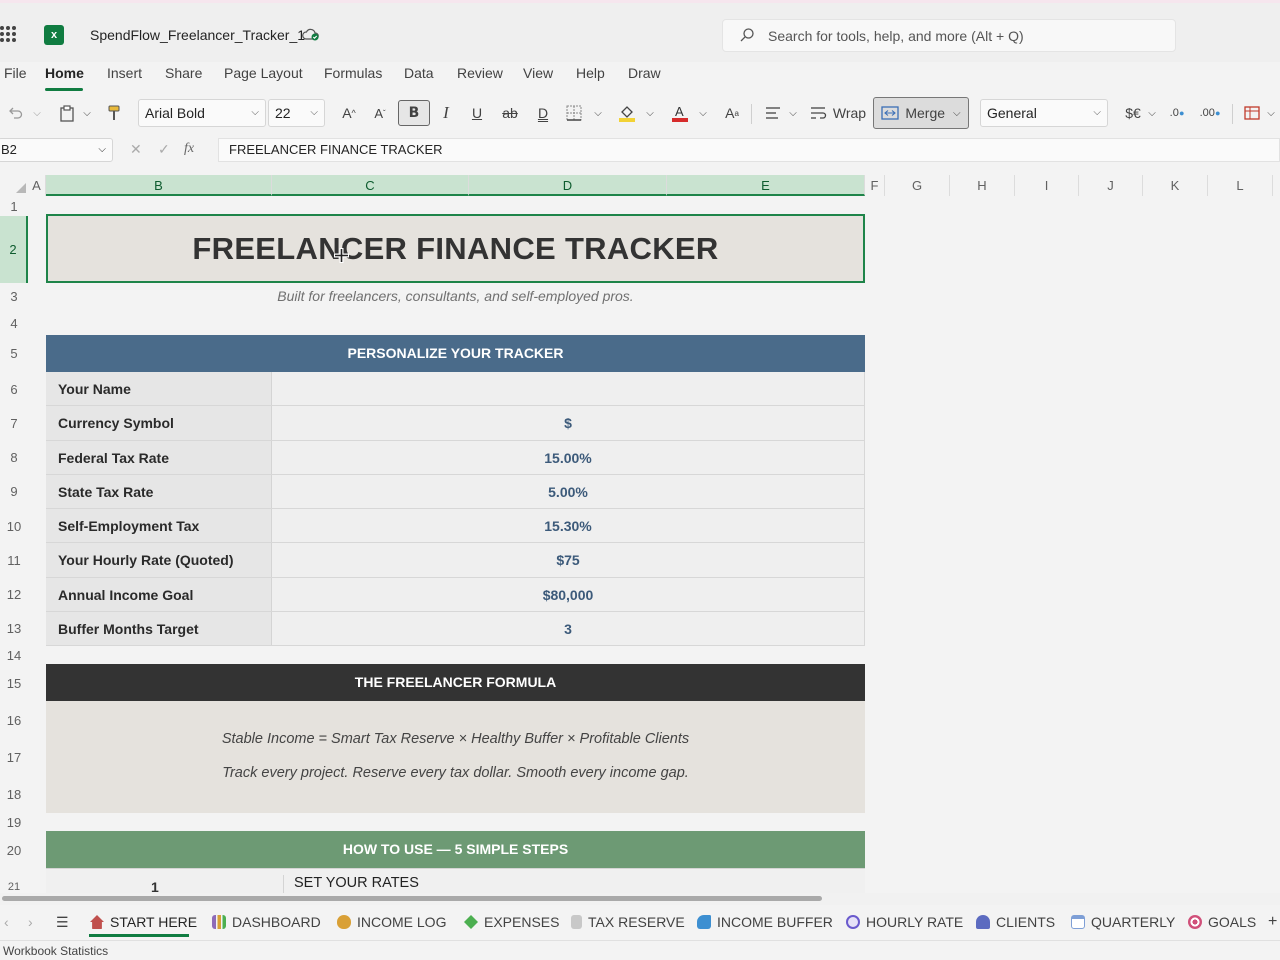 This screenshot has height=960, width=1280. I want to click on conditional-format-dropdown-icon: ⌵, so click(1271, 113).